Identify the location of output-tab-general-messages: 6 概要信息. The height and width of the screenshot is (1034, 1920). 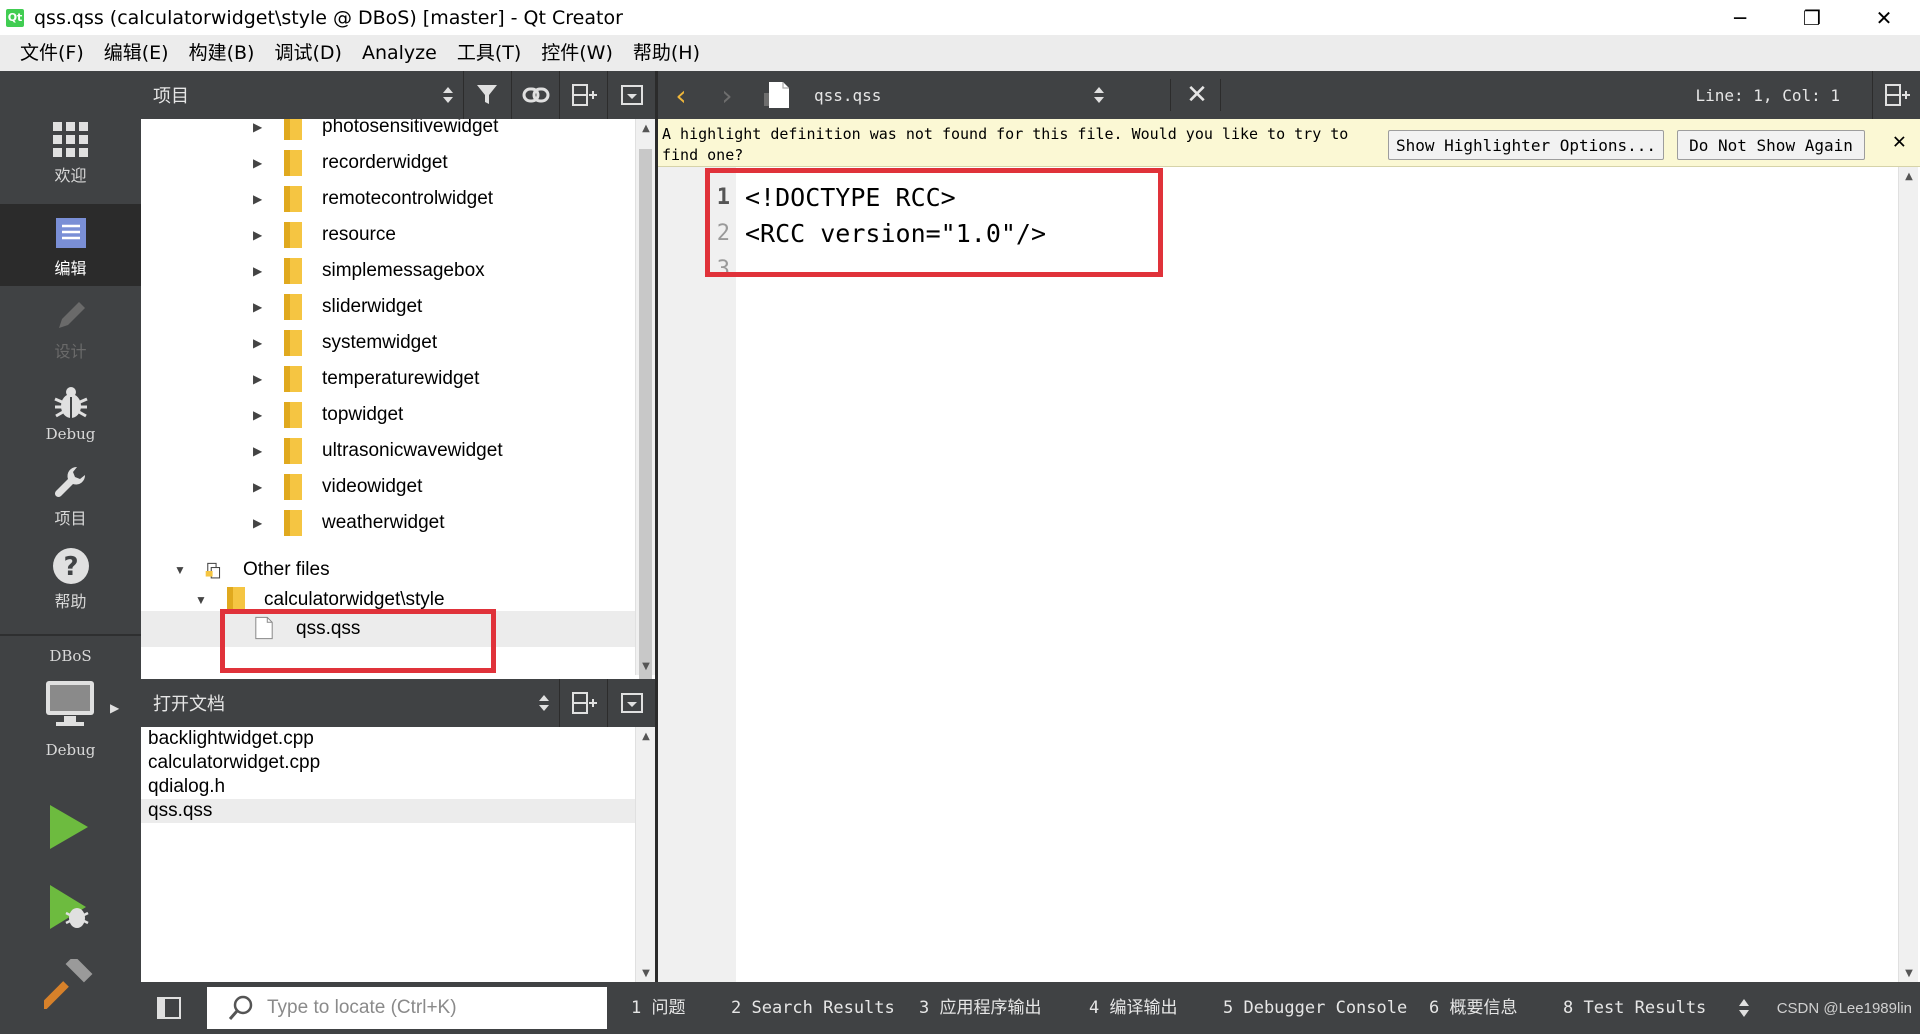
(1473, 1008).